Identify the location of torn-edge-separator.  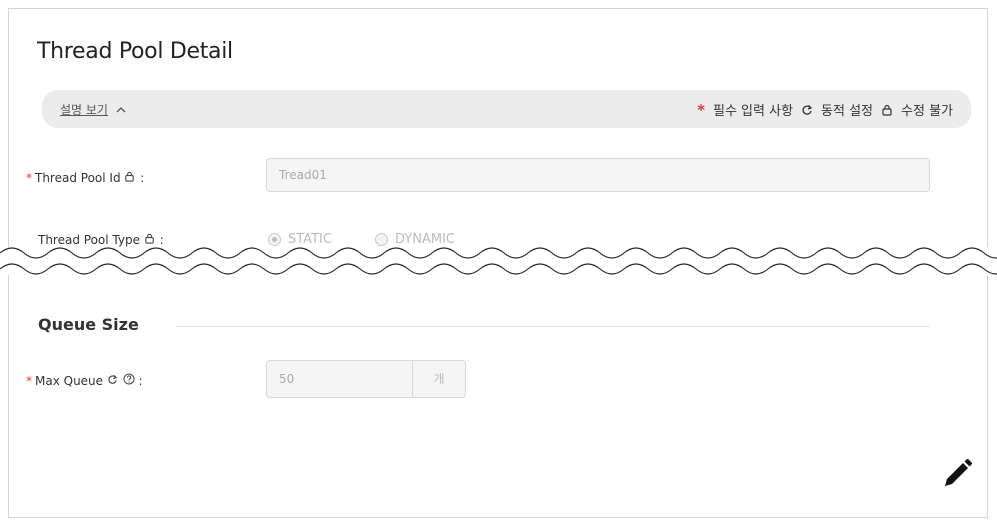
(498, 261).